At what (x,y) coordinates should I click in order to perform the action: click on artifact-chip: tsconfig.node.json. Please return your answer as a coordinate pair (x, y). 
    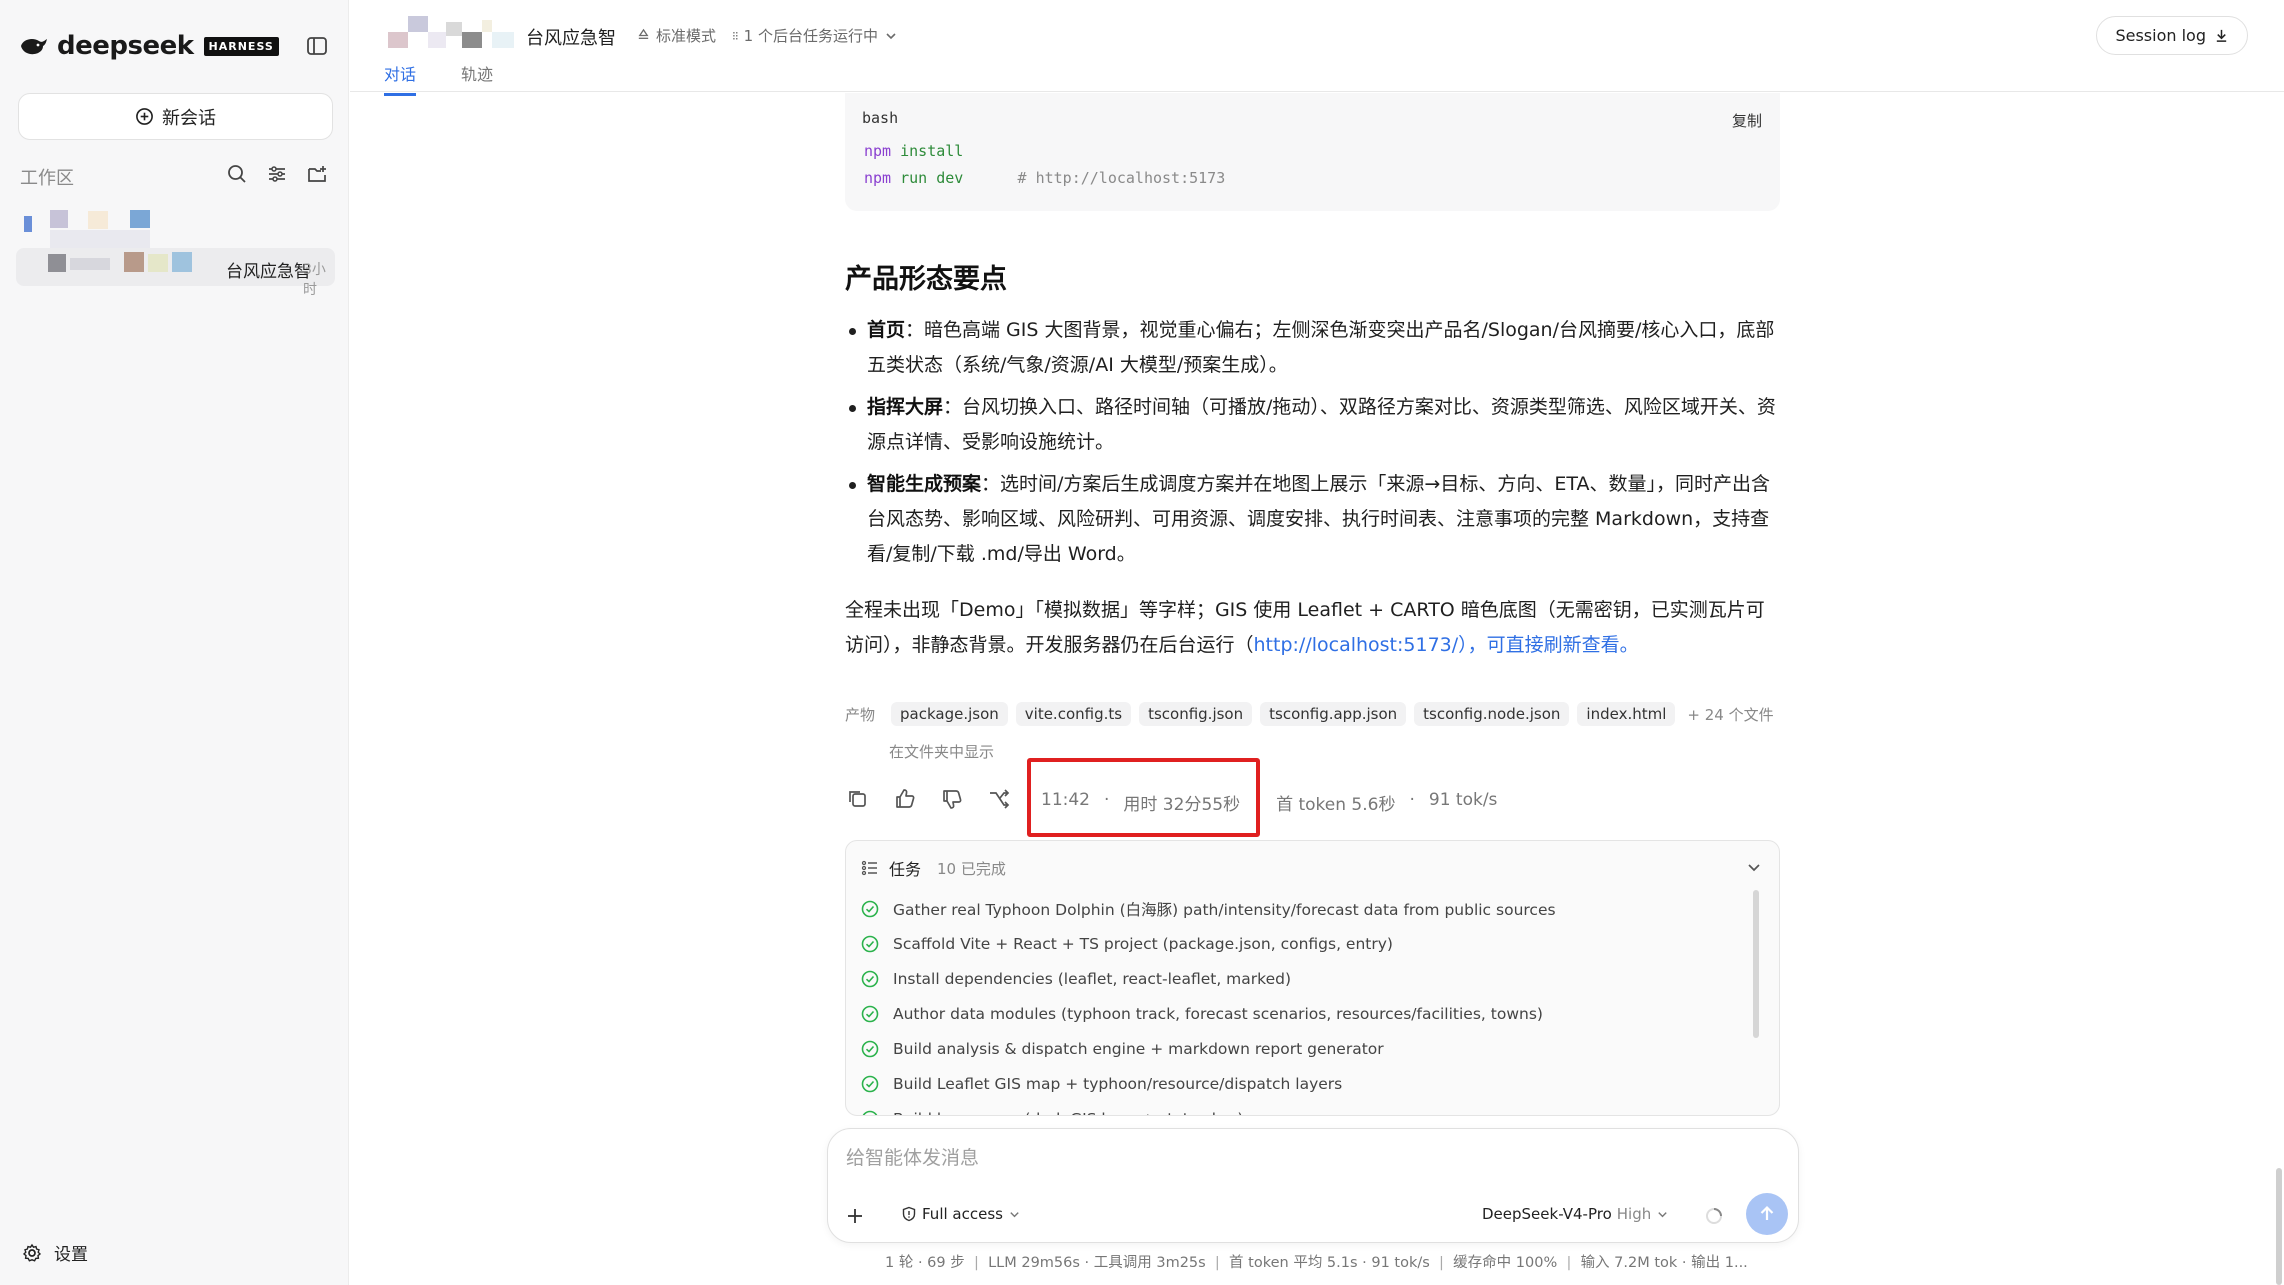
    Looking at the image, I should click on (1492, 714).